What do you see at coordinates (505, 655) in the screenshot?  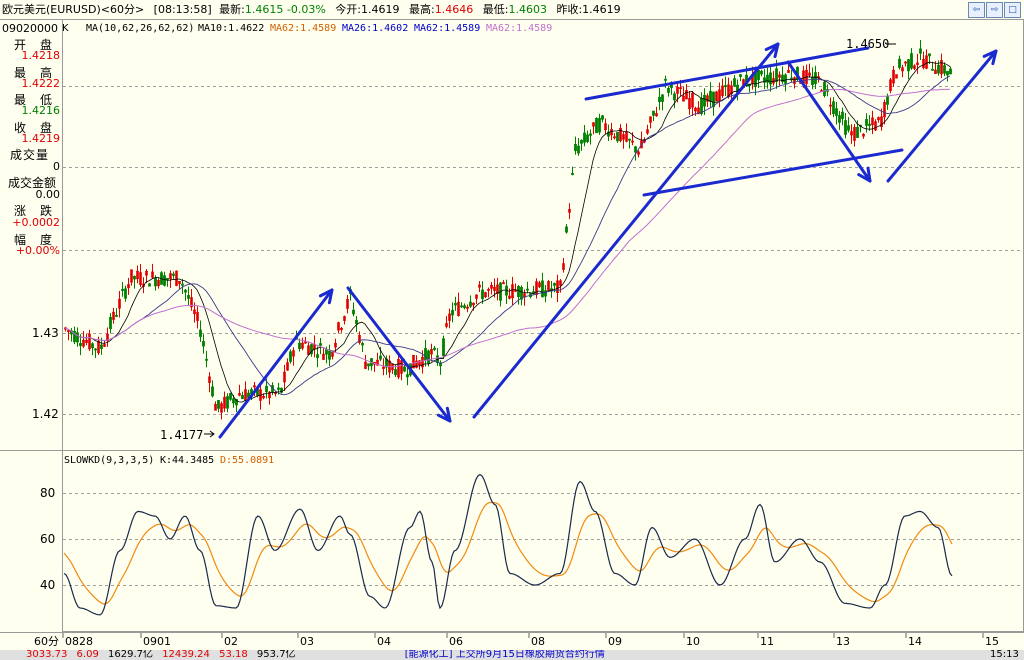 I see `news-ticker: [能源化工] 上交所9月15日橡胶期货合约行情` at bounding box center [505, 655].